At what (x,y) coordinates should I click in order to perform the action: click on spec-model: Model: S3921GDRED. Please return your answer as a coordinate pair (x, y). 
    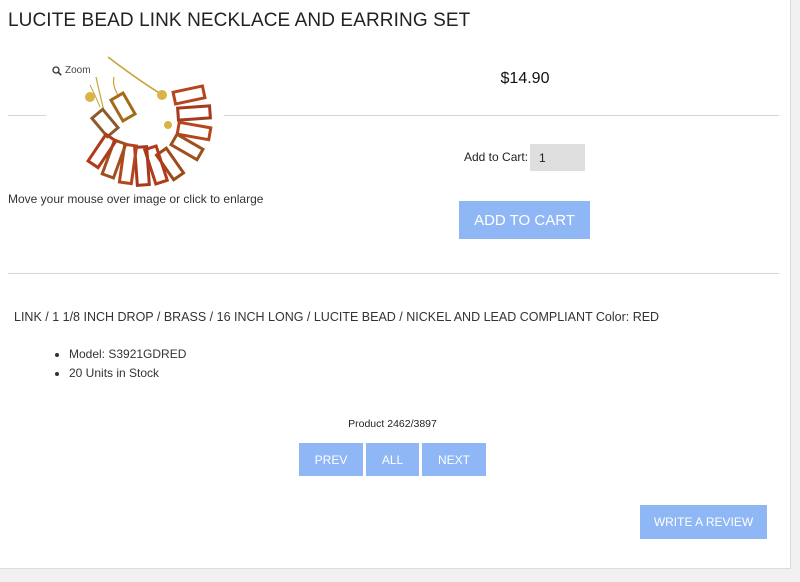
    Looking at the image, I should click on (127, 354).